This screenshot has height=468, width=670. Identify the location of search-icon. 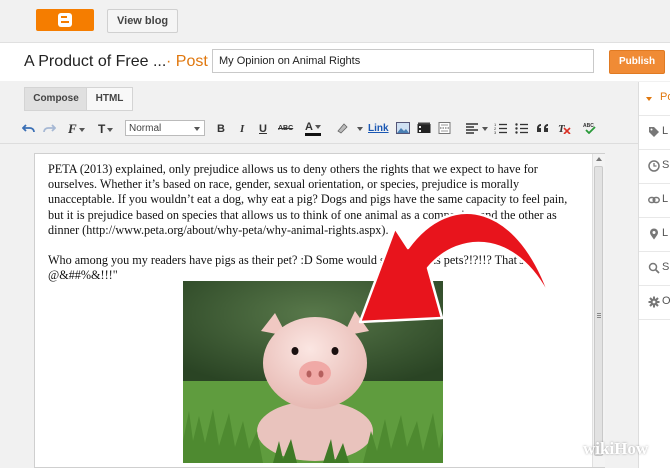
(654, 268).